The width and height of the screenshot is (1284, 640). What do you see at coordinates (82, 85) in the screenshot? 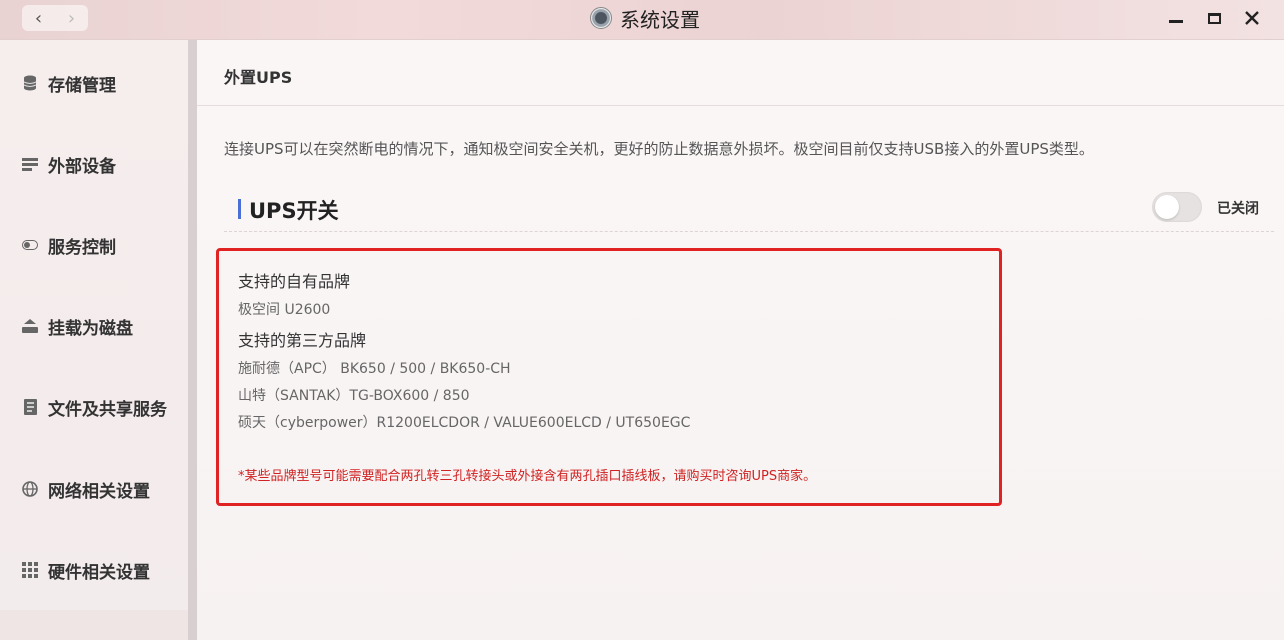
I see `sidebar-item-label: 存储管理` at bounding box center [82, 85].